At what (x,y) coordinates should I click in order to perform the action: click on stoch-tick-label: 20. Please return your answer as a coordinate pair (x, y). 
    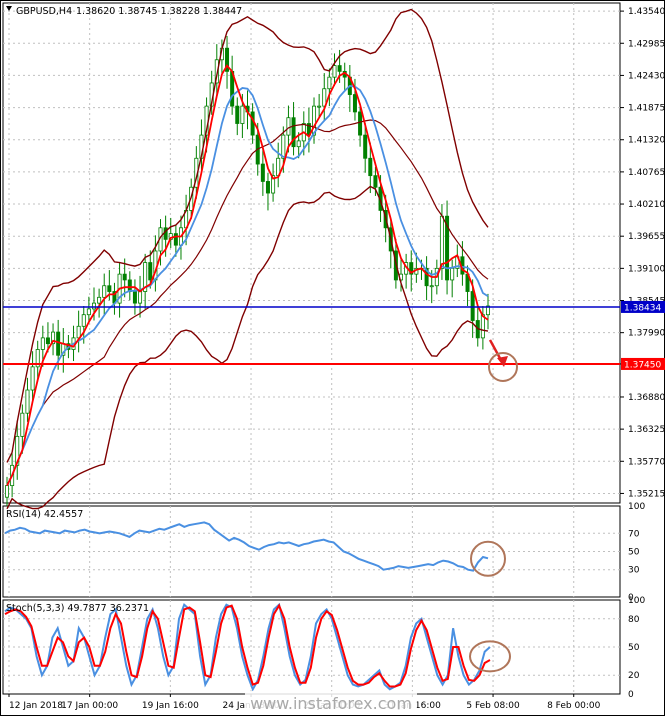
    Looking at the image, I should click on (634, 676).